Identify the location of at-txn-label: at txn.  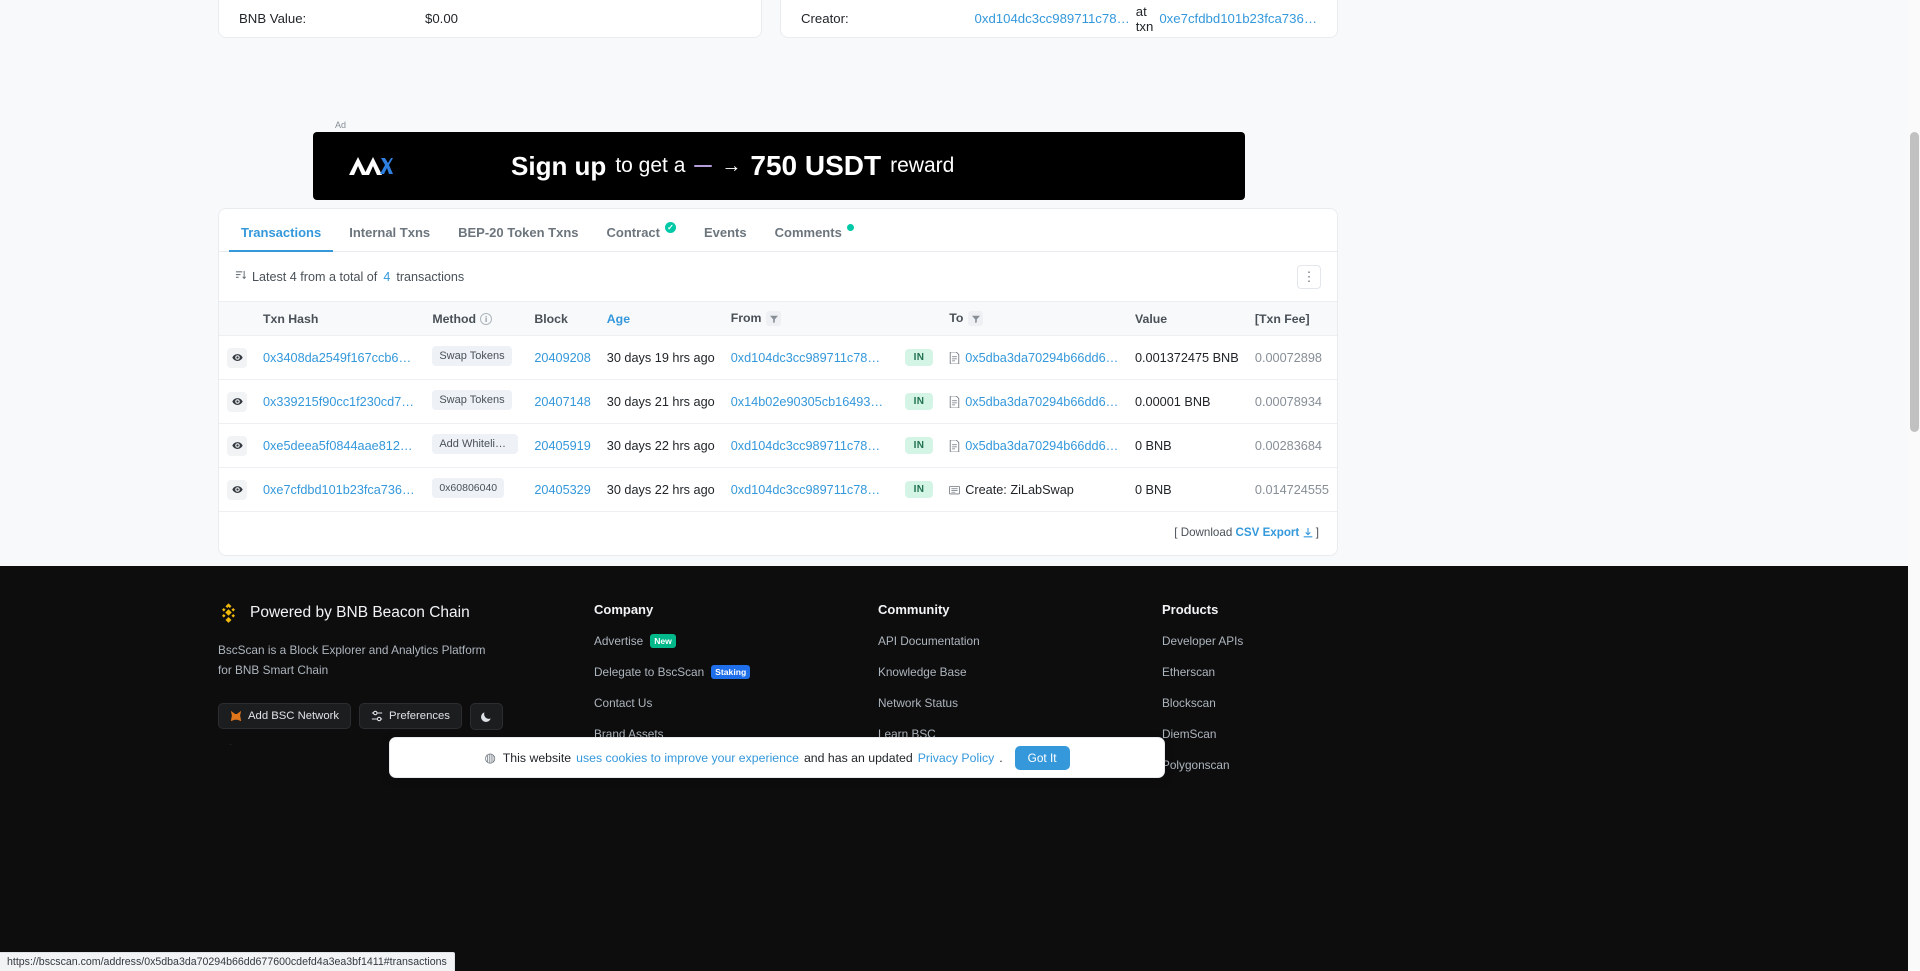
(1144, 18).